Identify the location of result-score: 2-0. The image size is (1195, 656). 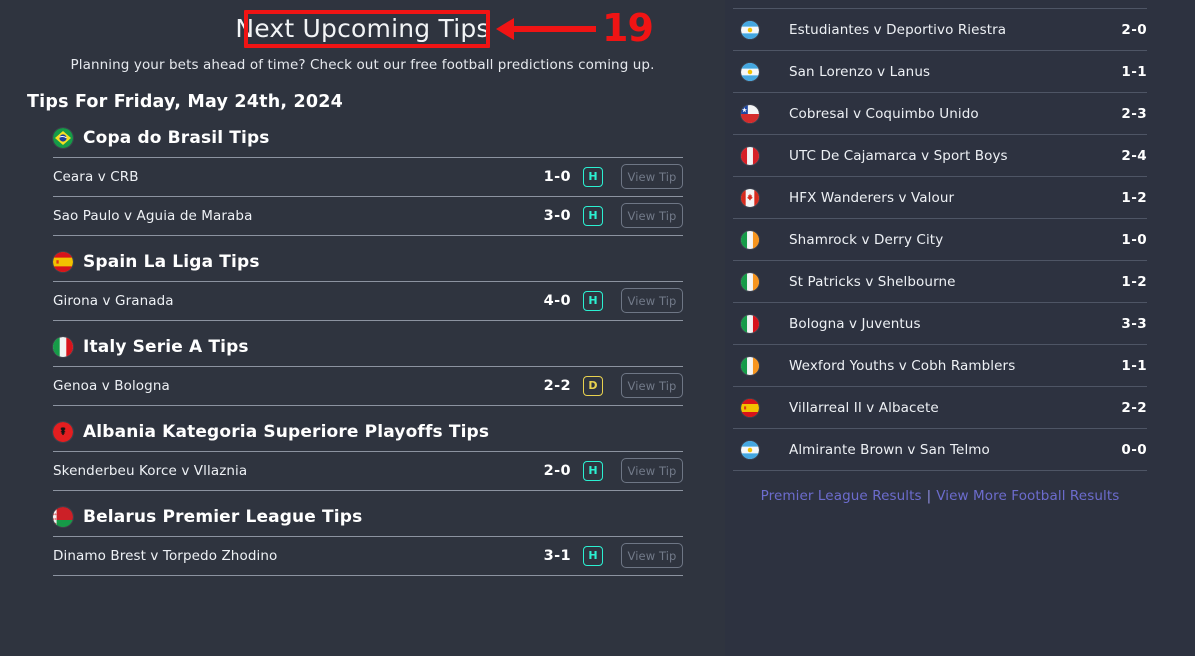
(1134, 29).